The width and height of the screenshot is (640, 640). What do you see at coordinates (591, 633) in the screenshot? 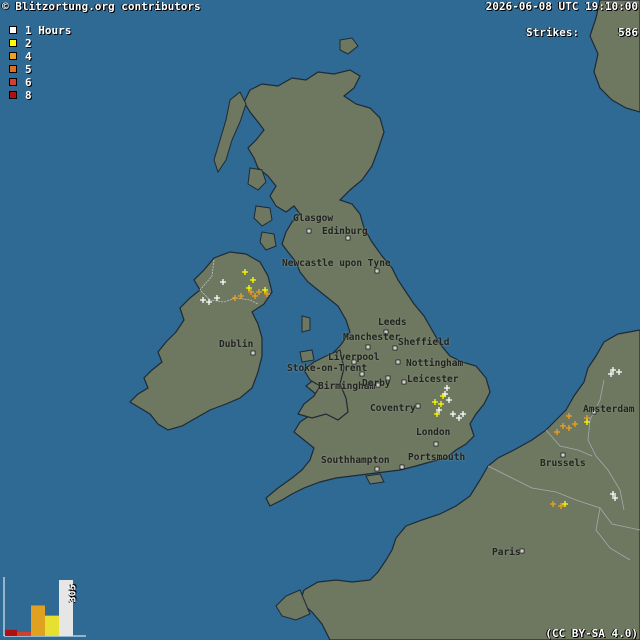
I see `license-text: (CC BY-SA 4.0)` at bounding box center [591, 633].